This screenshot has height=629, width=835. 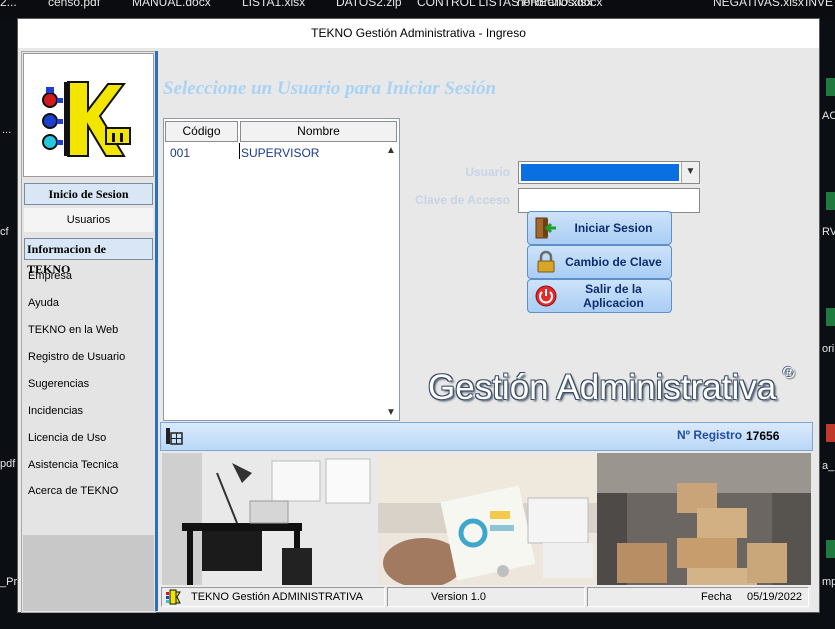 What do you see at coordinates (775, 597) in the screenshot?
I see `status-date-value: 05/19/2022` at bounding box center [775, 597].